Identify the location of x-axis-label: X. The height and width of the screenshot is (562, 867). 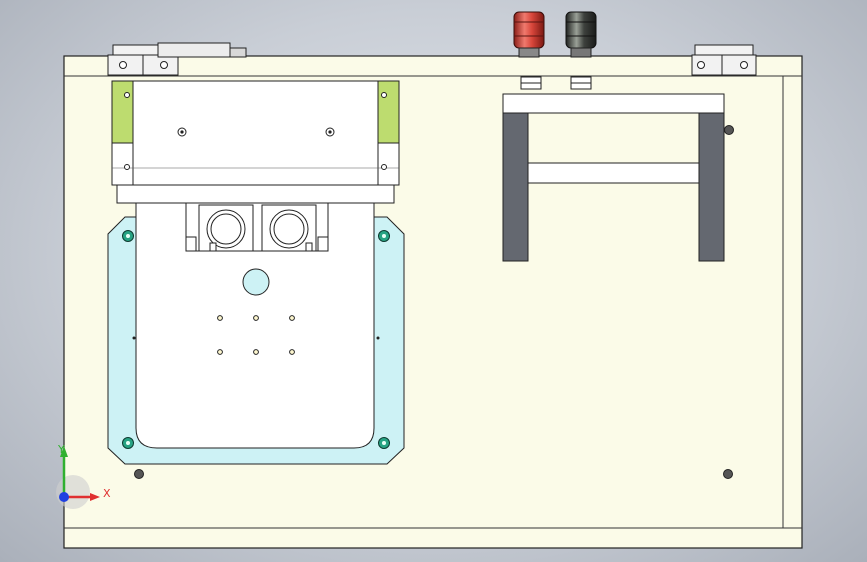
(107, 493).